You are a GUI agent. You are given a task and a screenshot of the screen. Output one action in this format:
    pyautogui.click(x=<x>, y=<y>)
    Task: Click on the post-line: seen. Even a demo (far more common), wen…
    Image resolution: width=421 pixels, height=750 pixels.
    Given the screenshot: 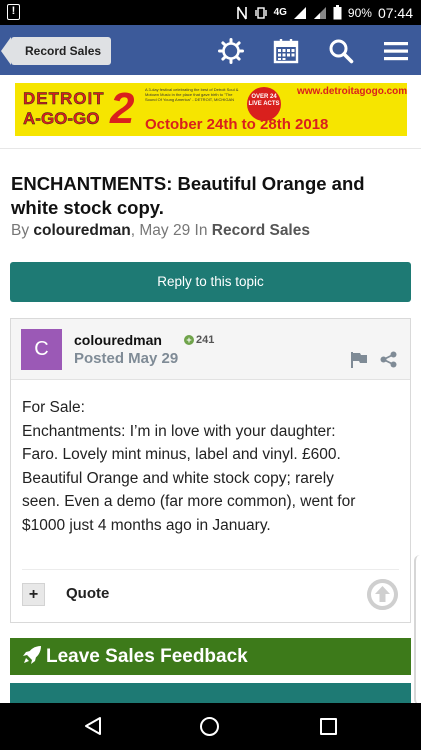 What is the action you would take?
    pyautogui.click(x=189, y=501)
    